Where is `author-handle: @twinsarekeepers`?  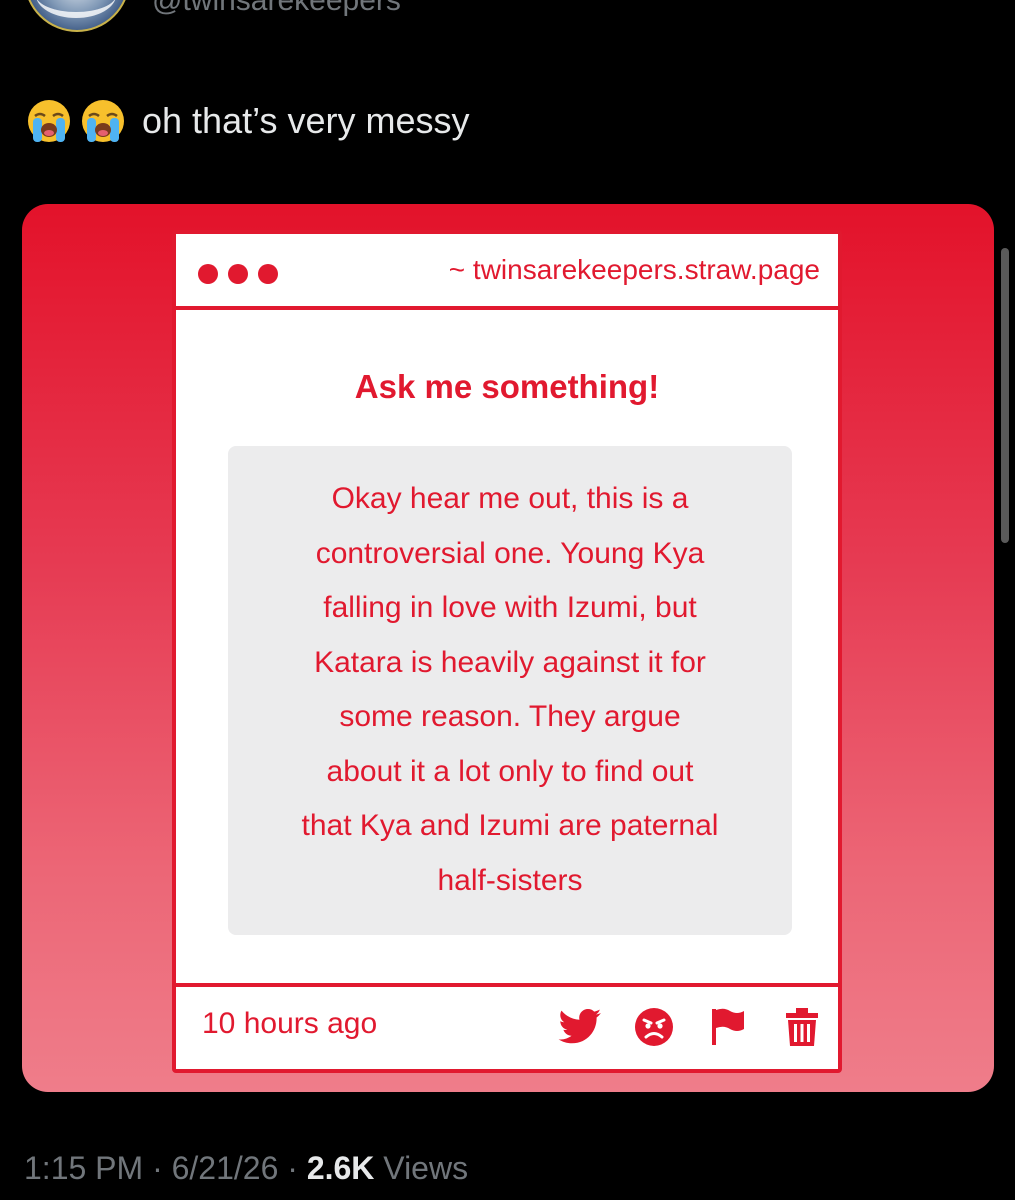 author-handle: @twinsarekeepers is located at coordinates (276, 9).